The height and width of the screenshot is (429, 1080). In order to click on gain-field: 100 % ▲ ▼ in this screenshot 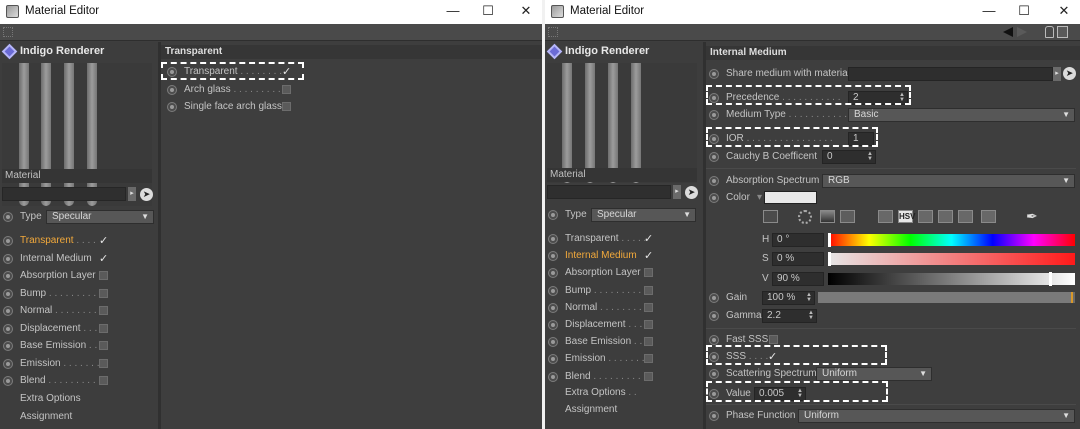, I will do `click(788, 298)`.